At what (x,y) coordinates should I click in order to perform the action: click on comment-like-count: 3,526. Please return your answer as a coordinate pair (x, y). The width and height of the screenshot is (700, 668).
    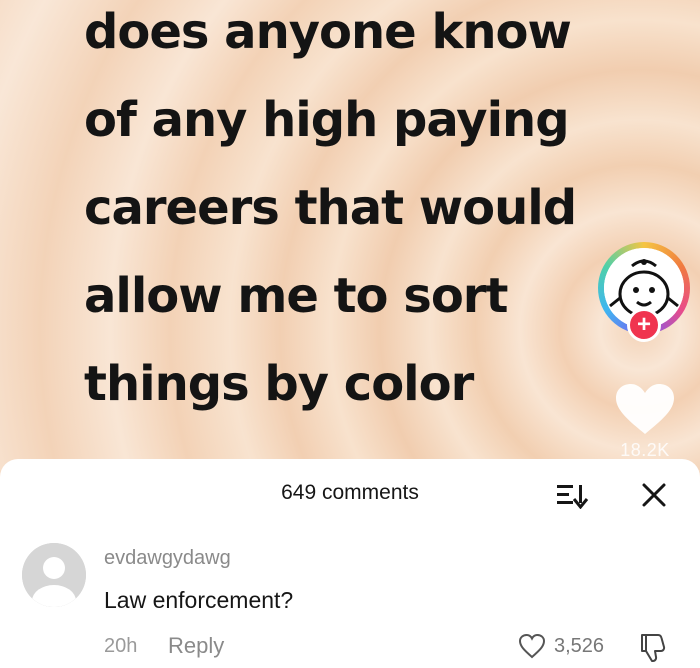
    Looking at the image, I should click on (579, 646).